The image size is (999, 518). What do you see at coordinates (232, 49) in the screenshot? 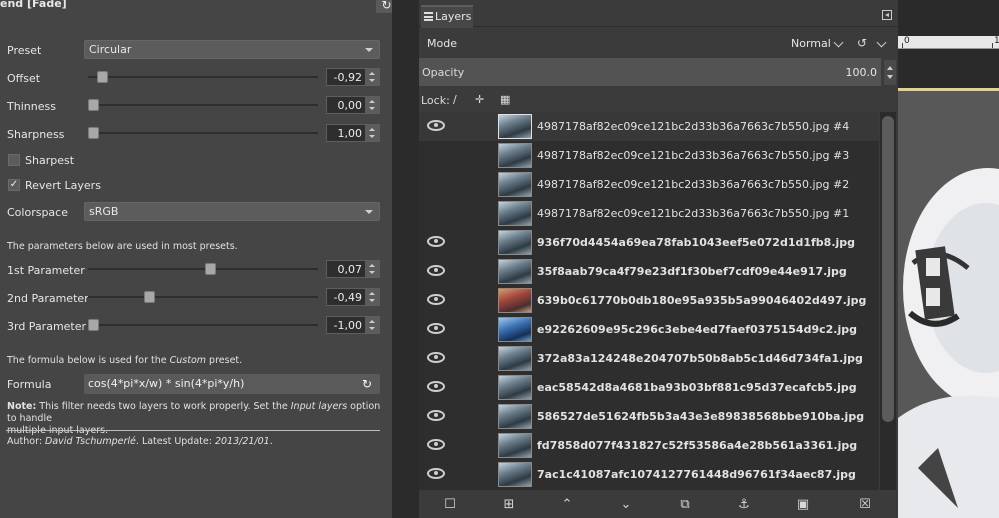
I see `preset-select: Circular` at bounding box center [232, 49].